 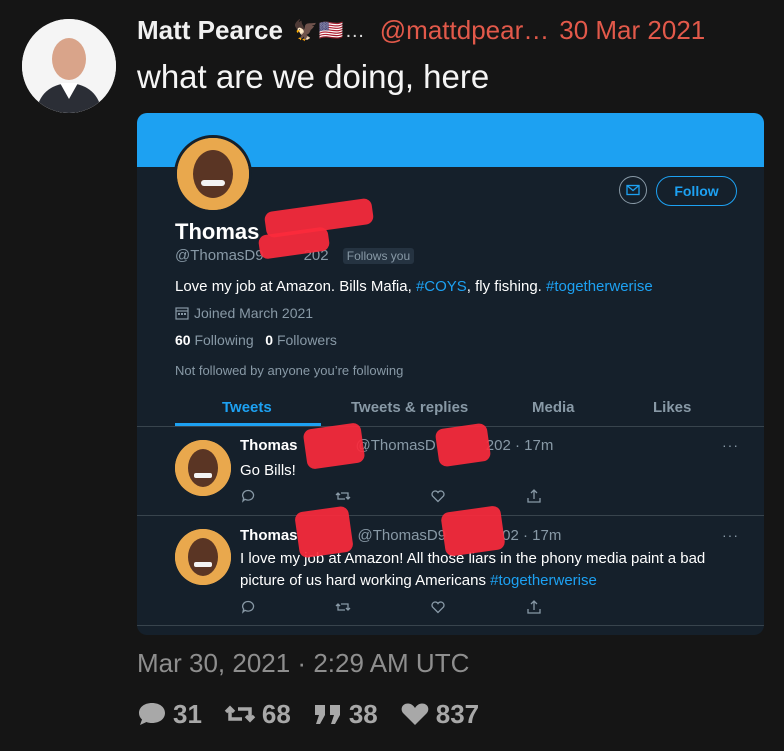 I want to click on tweet-meta: Thomas @ThomasD9 02 · 17m, so click(x=400, y=535).